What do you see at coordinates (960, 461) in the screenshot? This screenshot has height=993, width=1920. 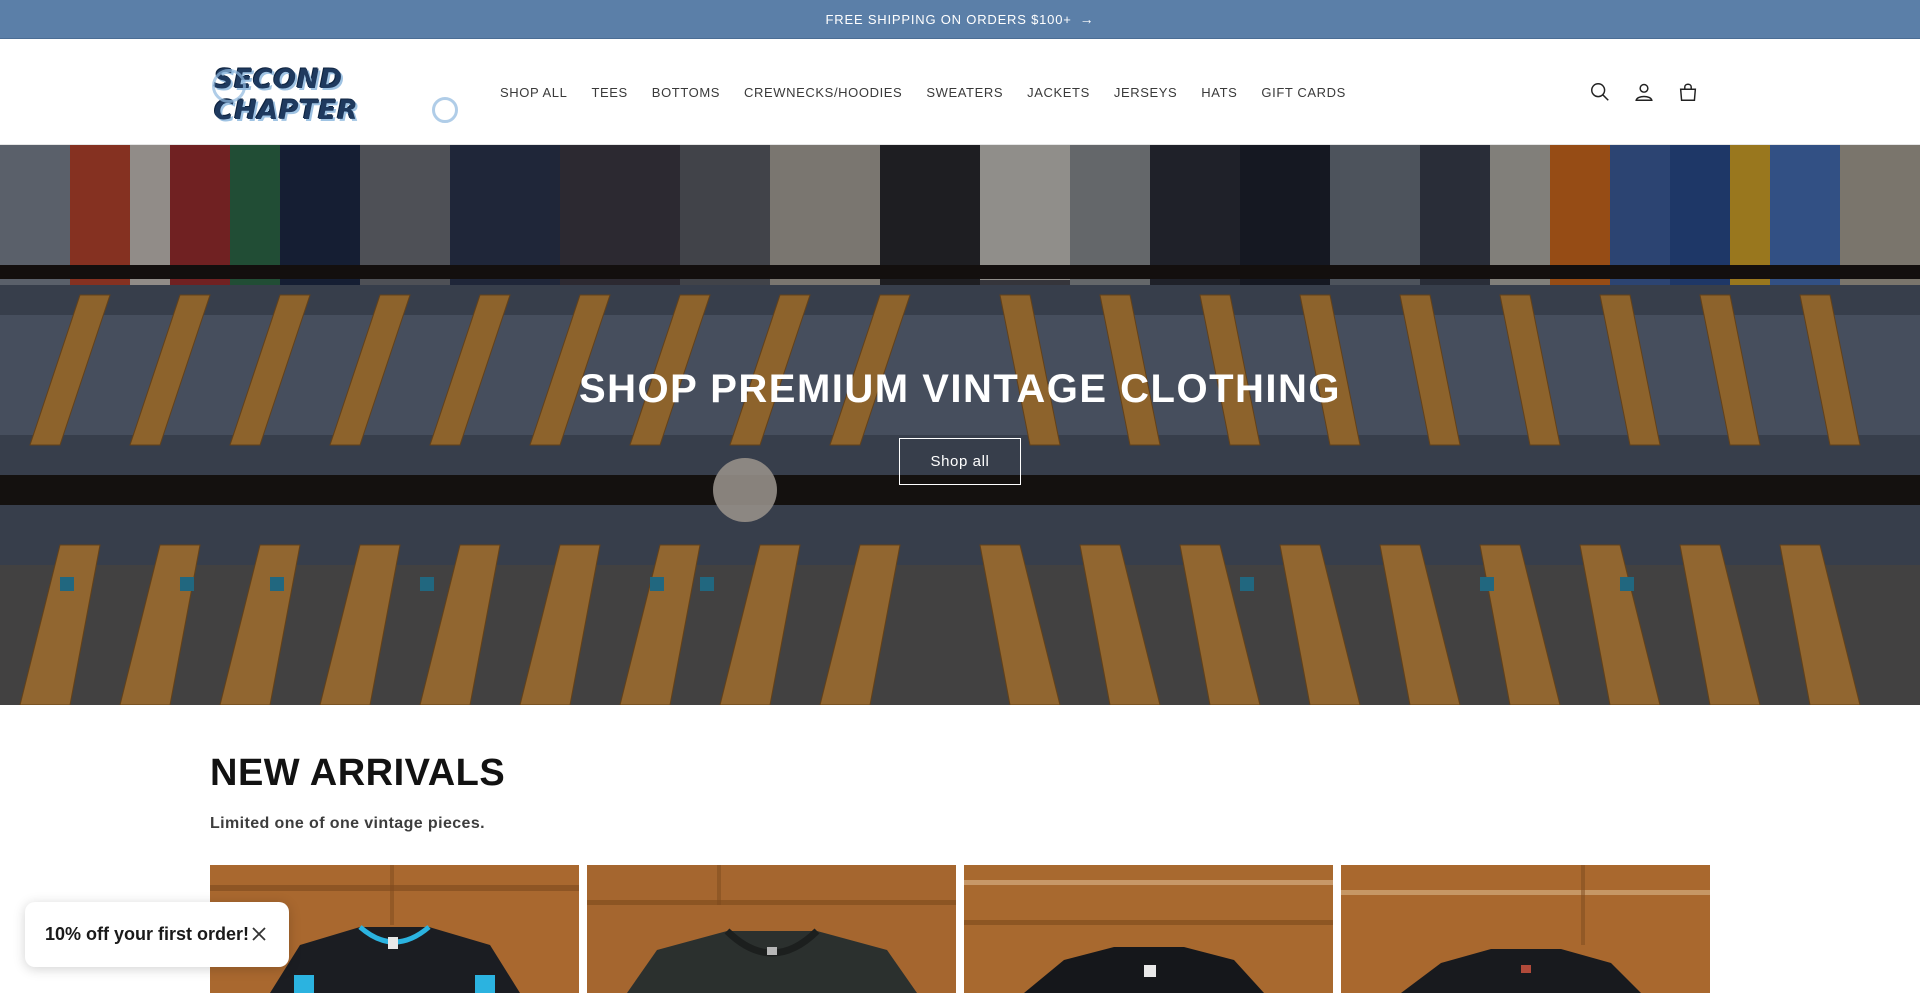 I see `shop-all-button: Shop all` at bounding box center [960, 461].